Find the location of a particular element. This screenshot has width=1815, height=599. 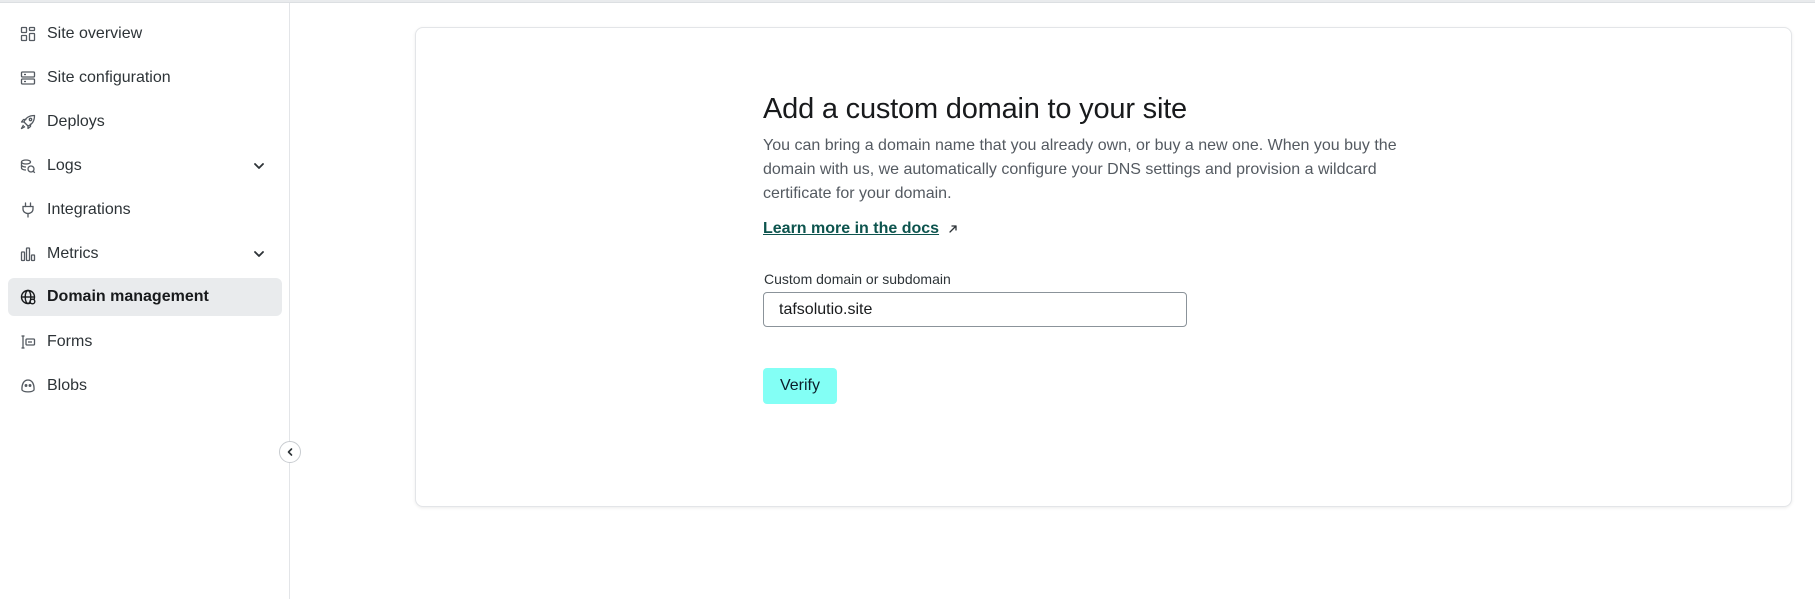

learn-more-docs-link: Learn more in the docs is located at coordinates (861, 229).